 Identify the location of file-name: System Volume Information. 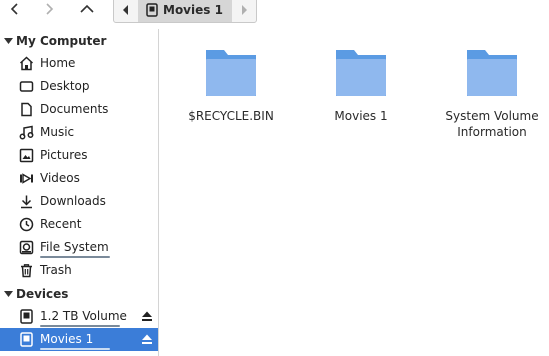
(492, 124).